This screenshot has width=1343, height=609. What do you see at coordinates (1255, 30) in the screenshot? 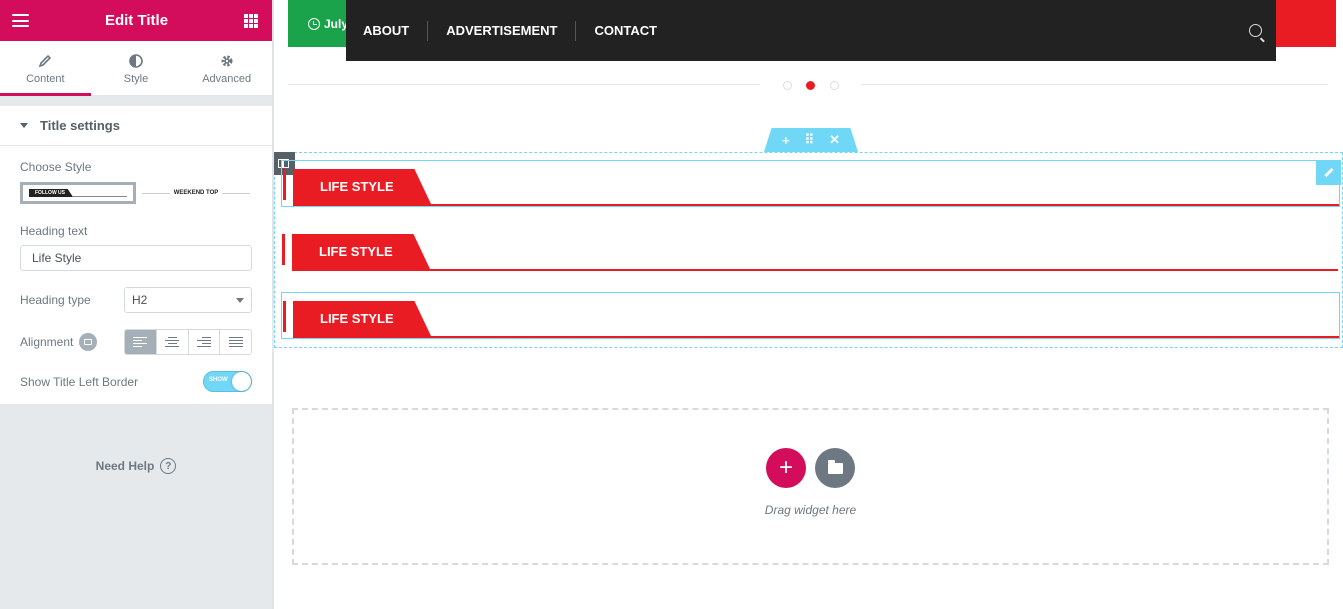
I see `search-icon` at bounding box center [1255, 30].